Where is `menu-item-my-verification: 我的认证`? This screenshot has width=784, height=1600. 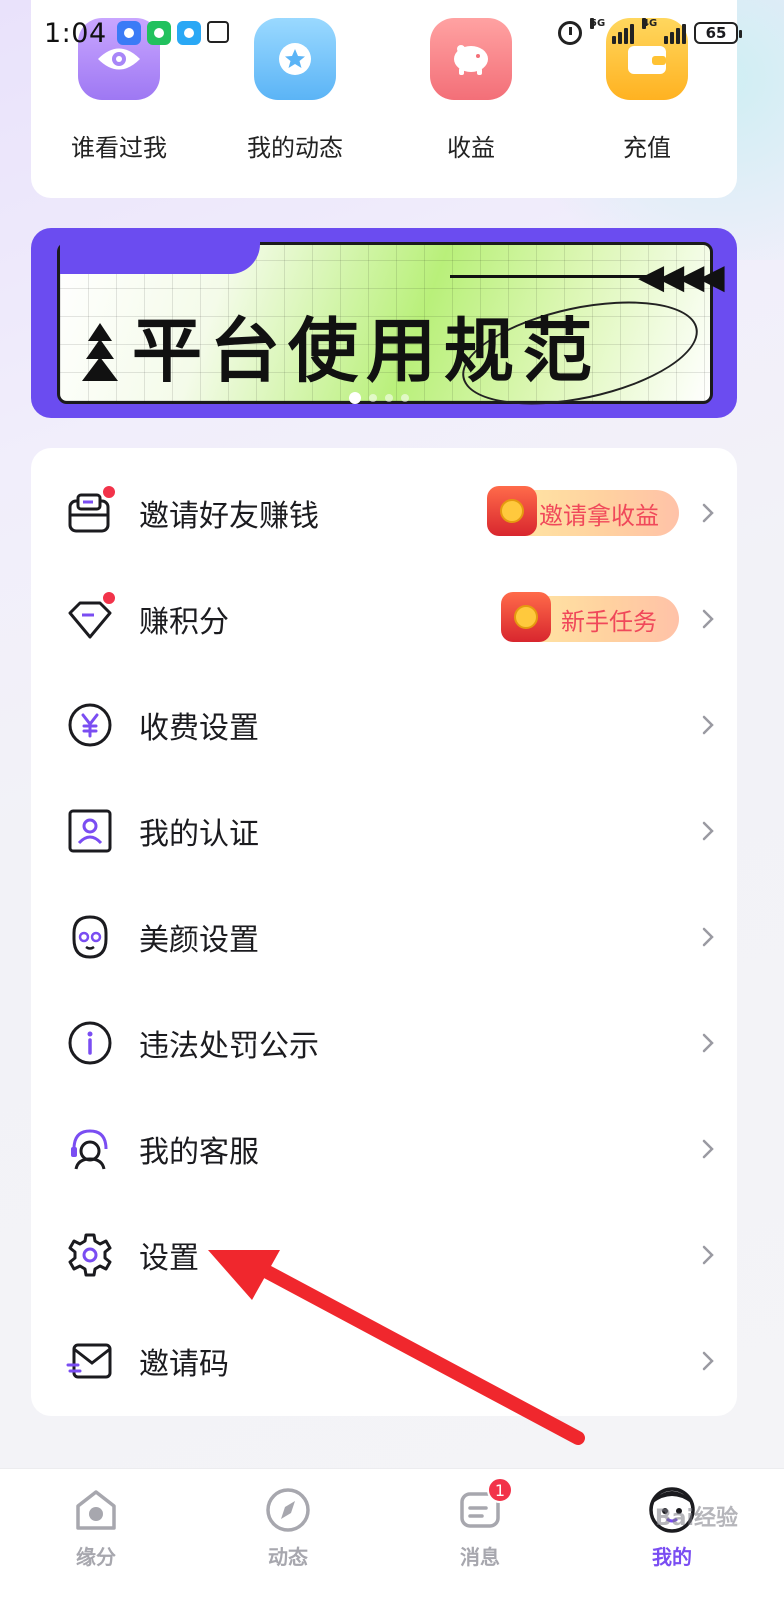 menu-item-my-verification: 我的认证 is located at coordinates (384, 831).